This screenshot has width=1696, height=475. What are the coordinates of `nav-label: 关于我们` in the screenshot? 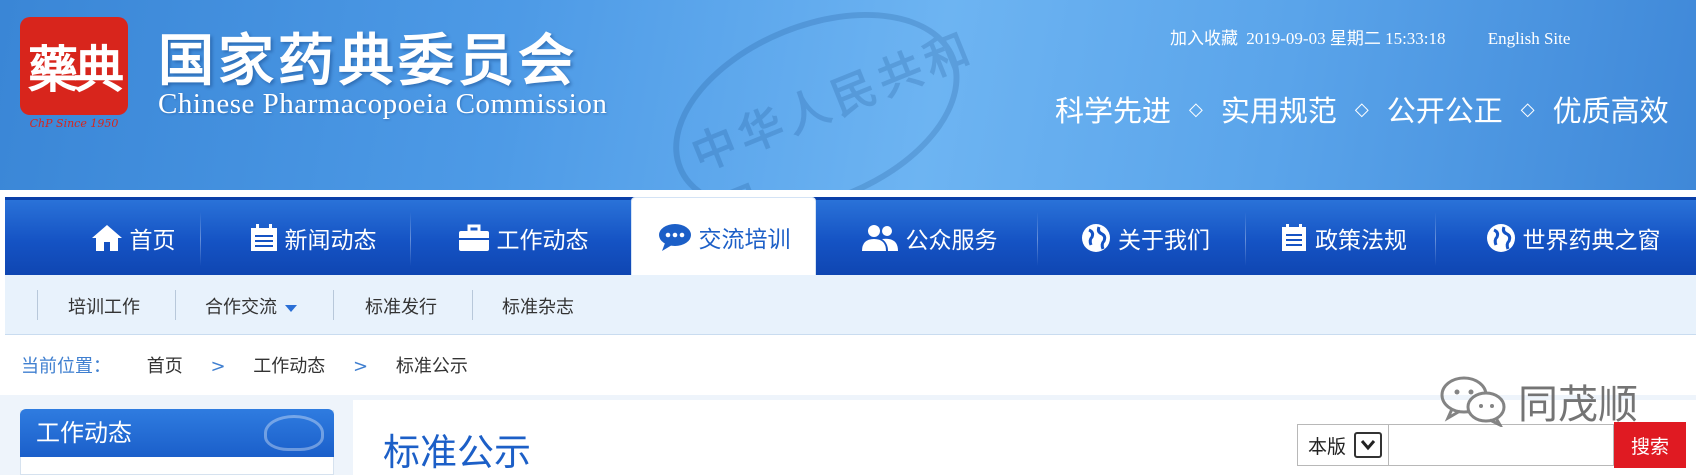 It's located at (1164, 240).